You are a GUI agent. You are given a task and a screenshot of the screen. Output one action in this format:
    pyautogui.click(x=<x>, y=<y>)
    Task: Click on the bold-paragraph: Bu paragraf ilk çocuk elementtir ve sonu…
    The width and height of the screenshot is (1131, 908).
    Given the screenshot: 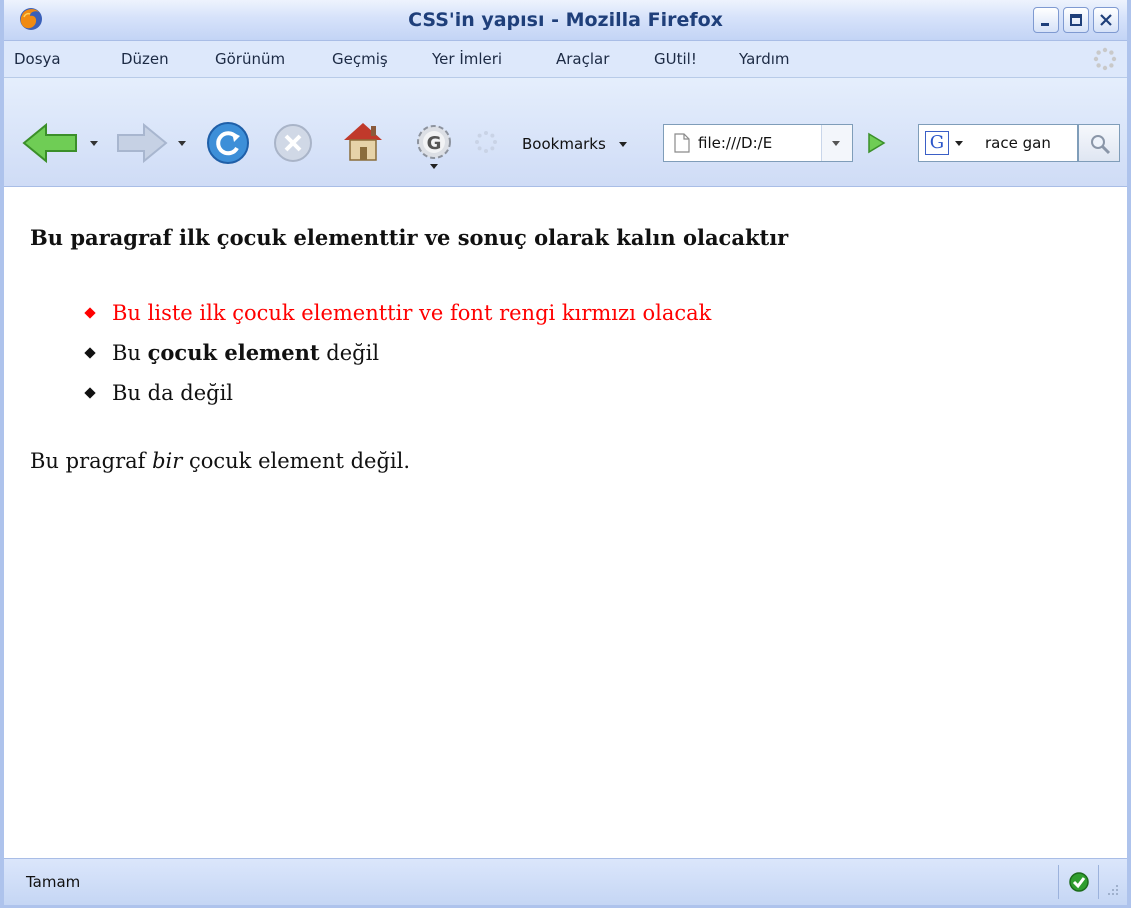 What is the action you would take?
    pyautogui.click(x=409, y=237)
    